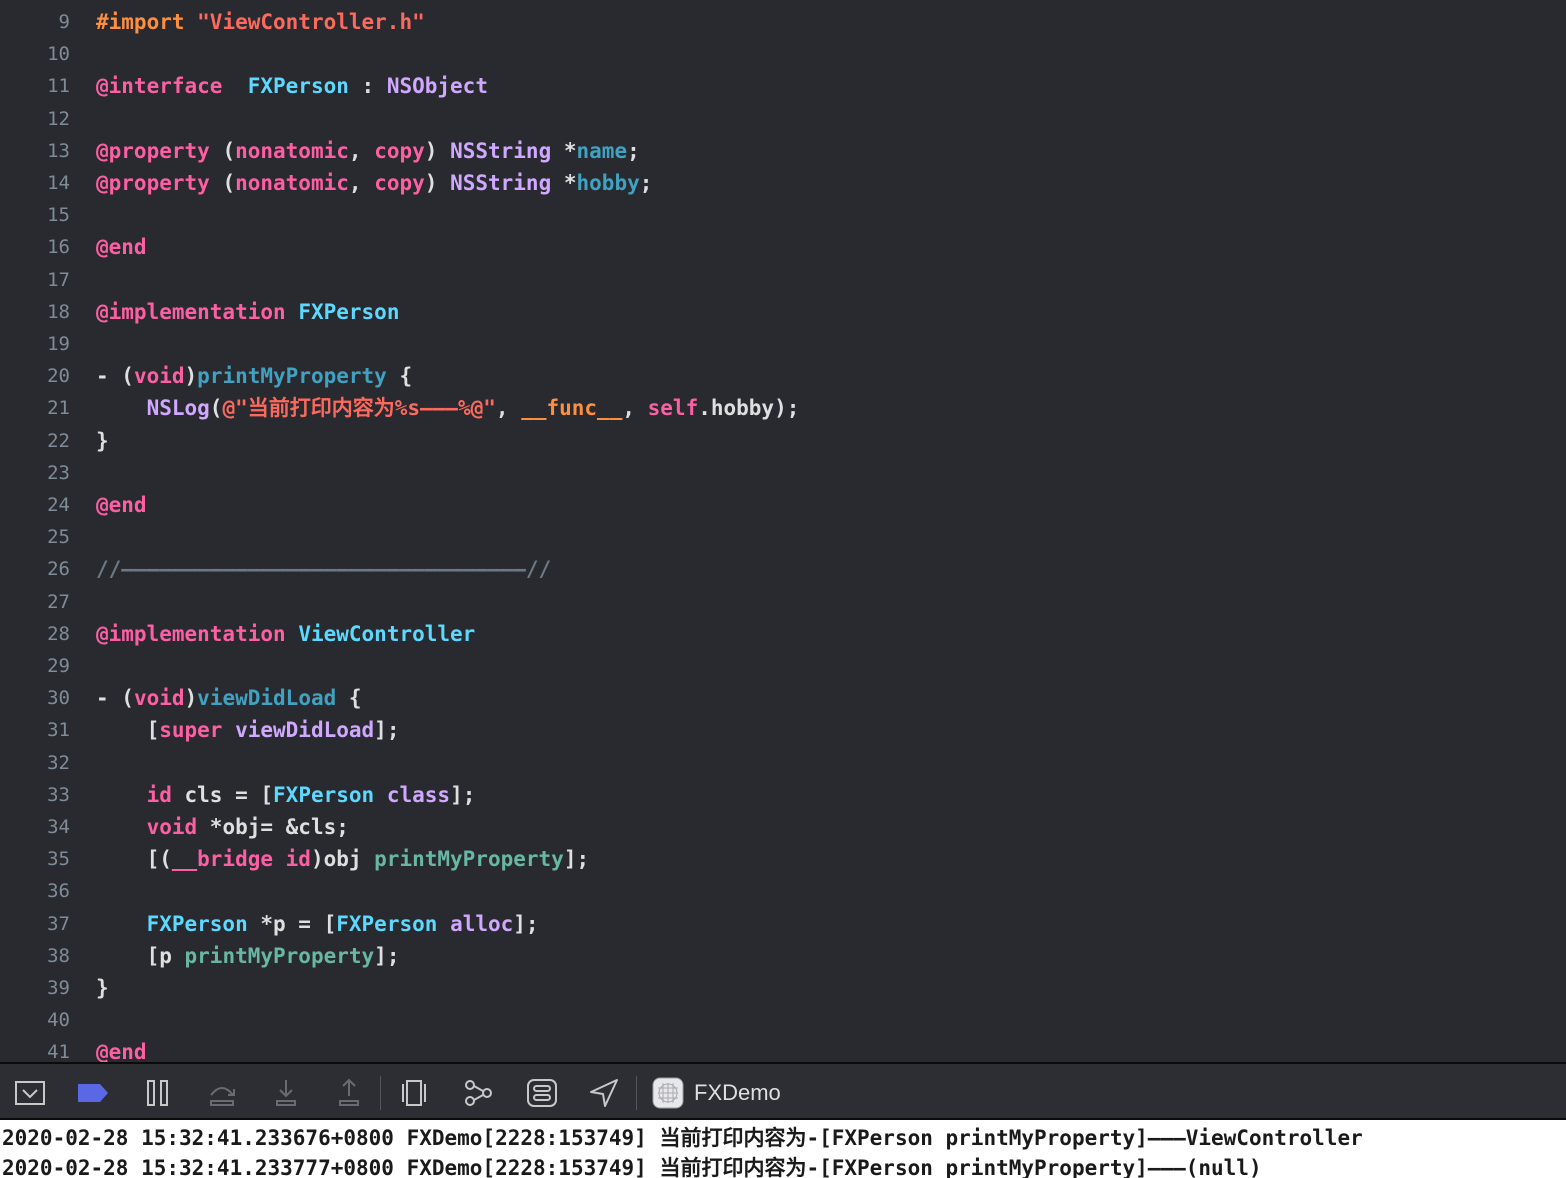  I want to click on line-number: 16, so click(58, 247).